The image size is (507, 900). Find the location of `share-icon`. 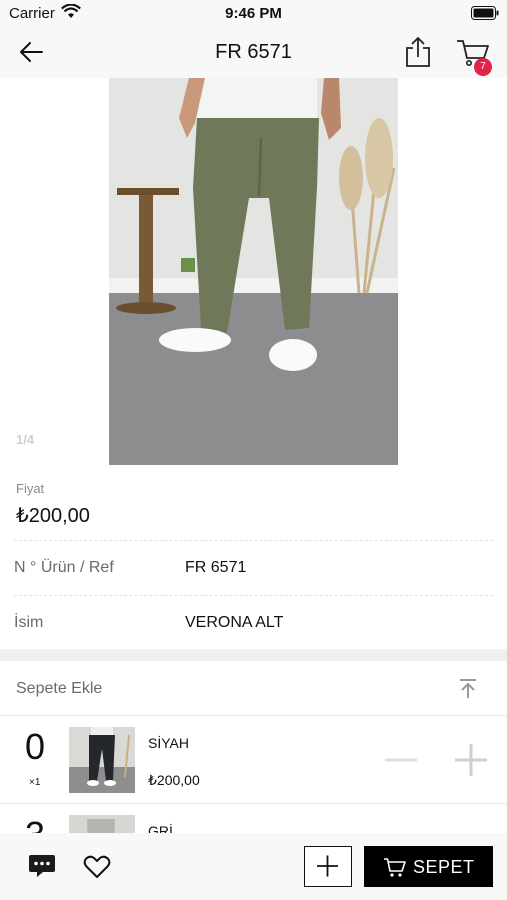

share-icon is located at coordinates (418, 52).